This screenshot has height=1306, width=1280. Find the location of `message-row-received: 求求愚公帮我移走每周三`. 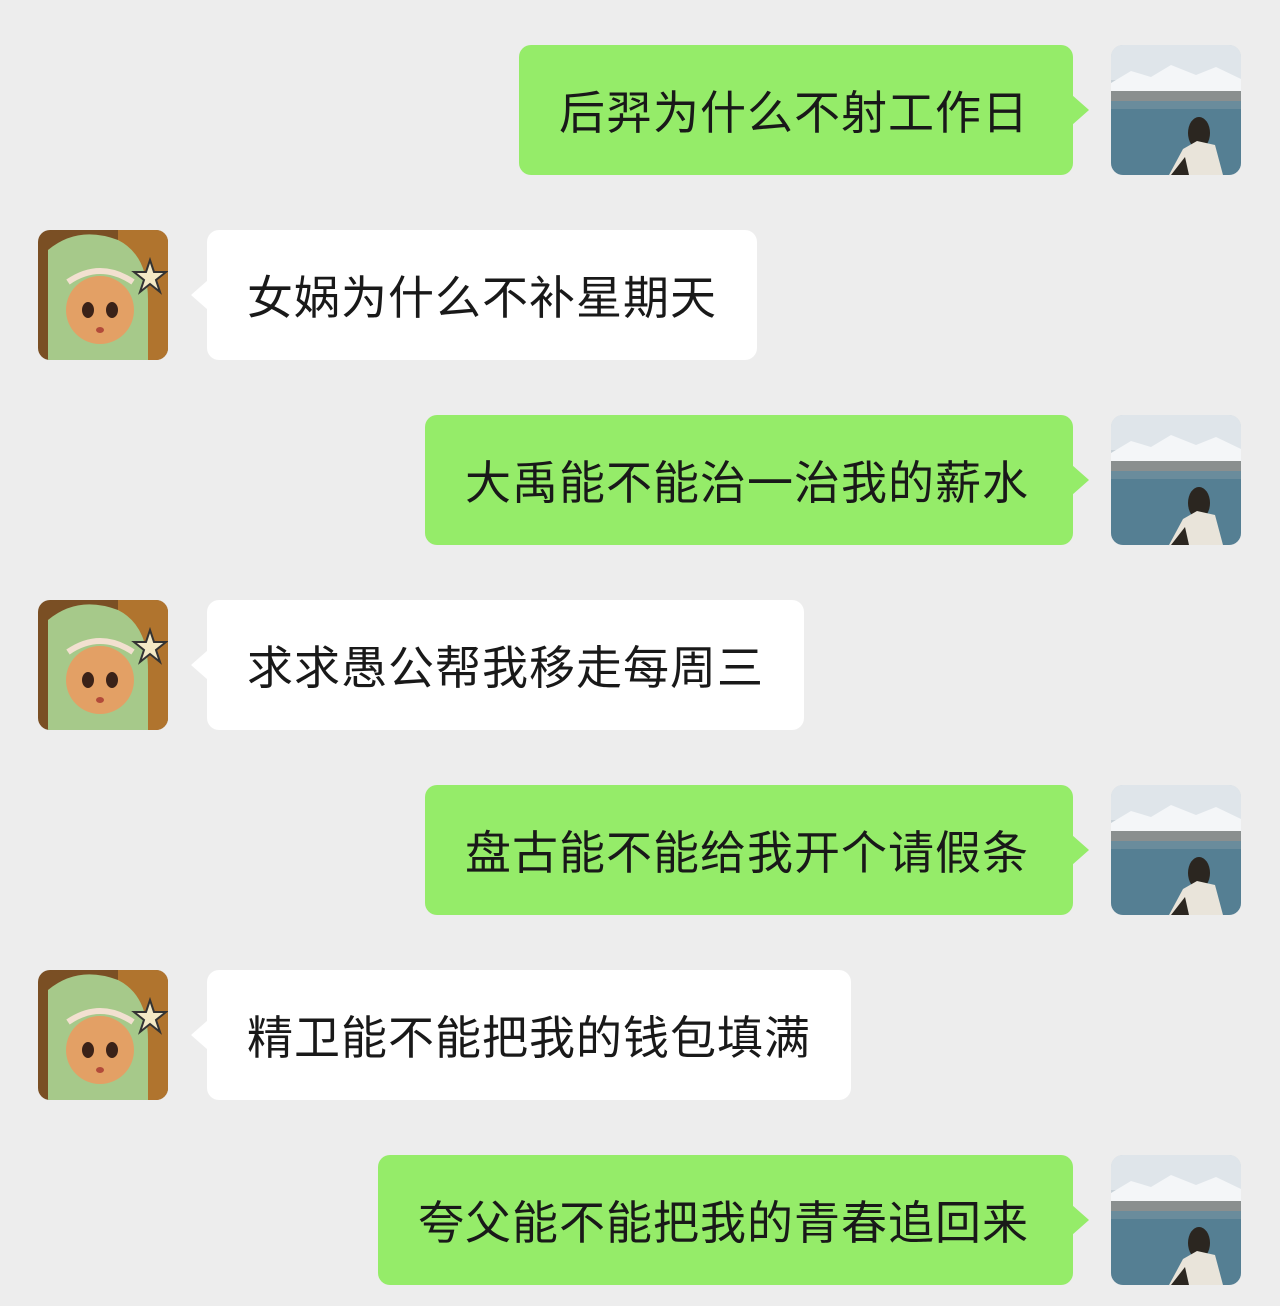

message-row-received: 求求愚公帮我移走每周三 is located at coordinates (640, 665).